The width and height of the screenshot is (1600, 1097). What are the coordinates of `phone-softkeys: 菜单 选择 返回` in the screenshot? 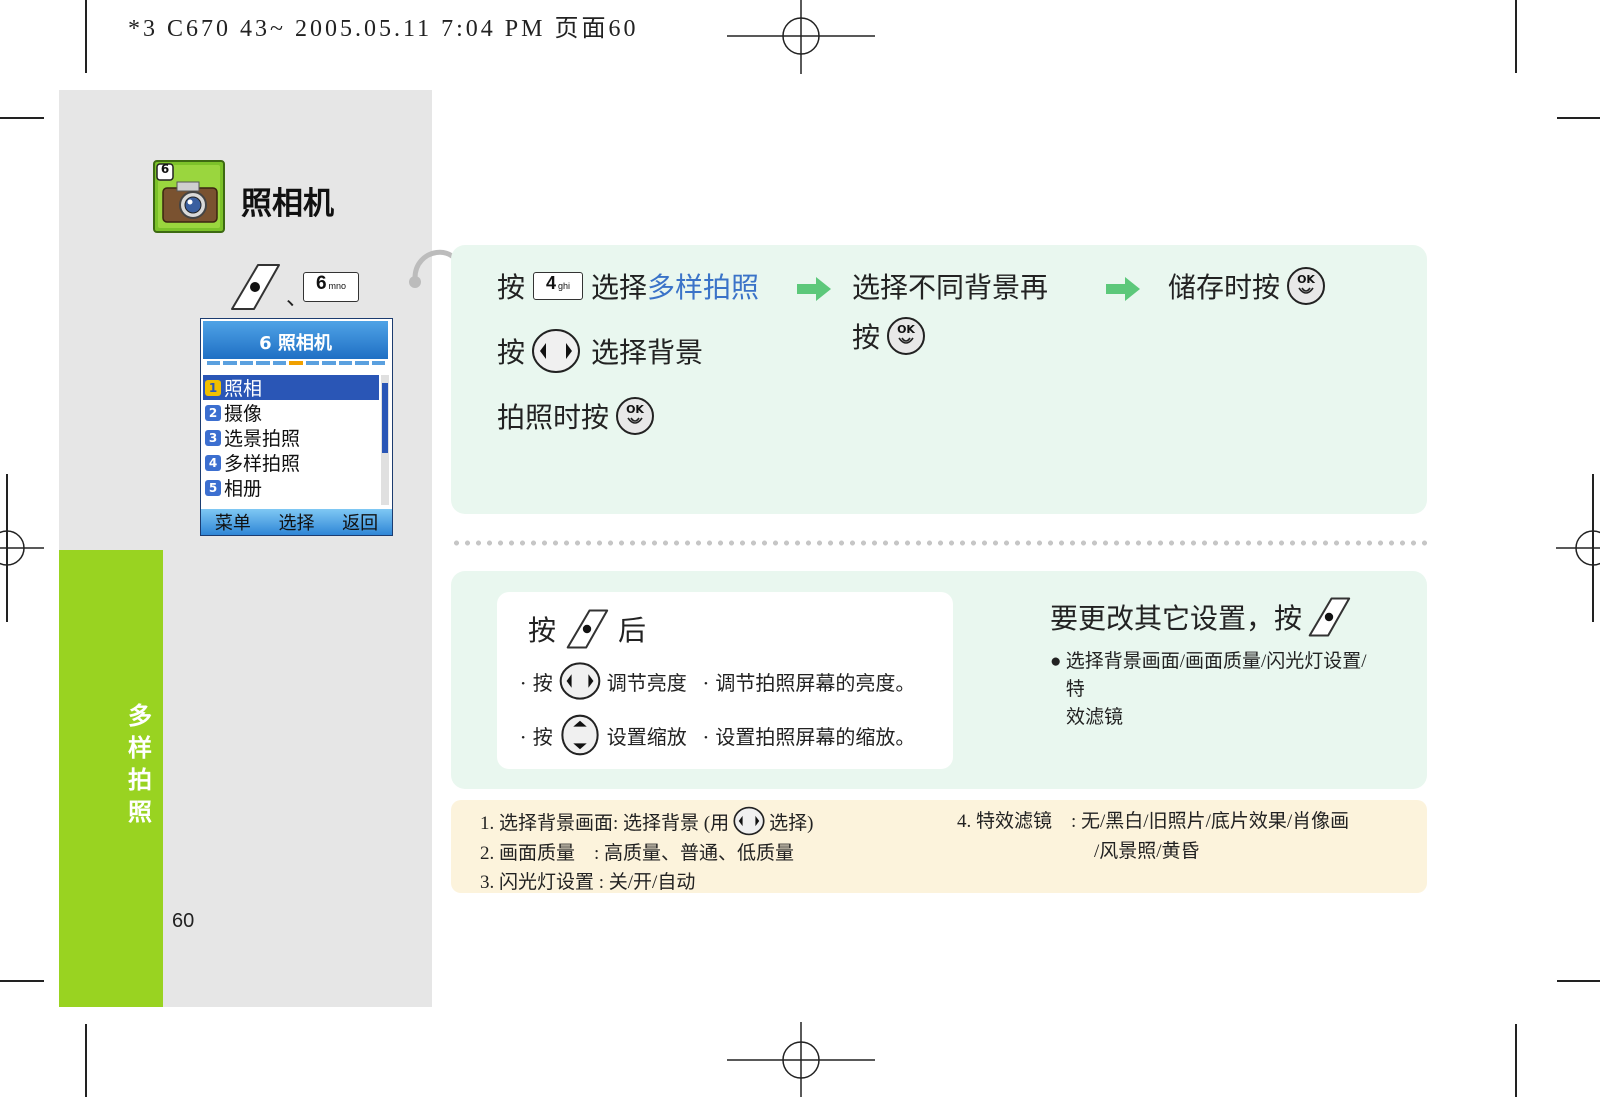 It's located at (296, 522).